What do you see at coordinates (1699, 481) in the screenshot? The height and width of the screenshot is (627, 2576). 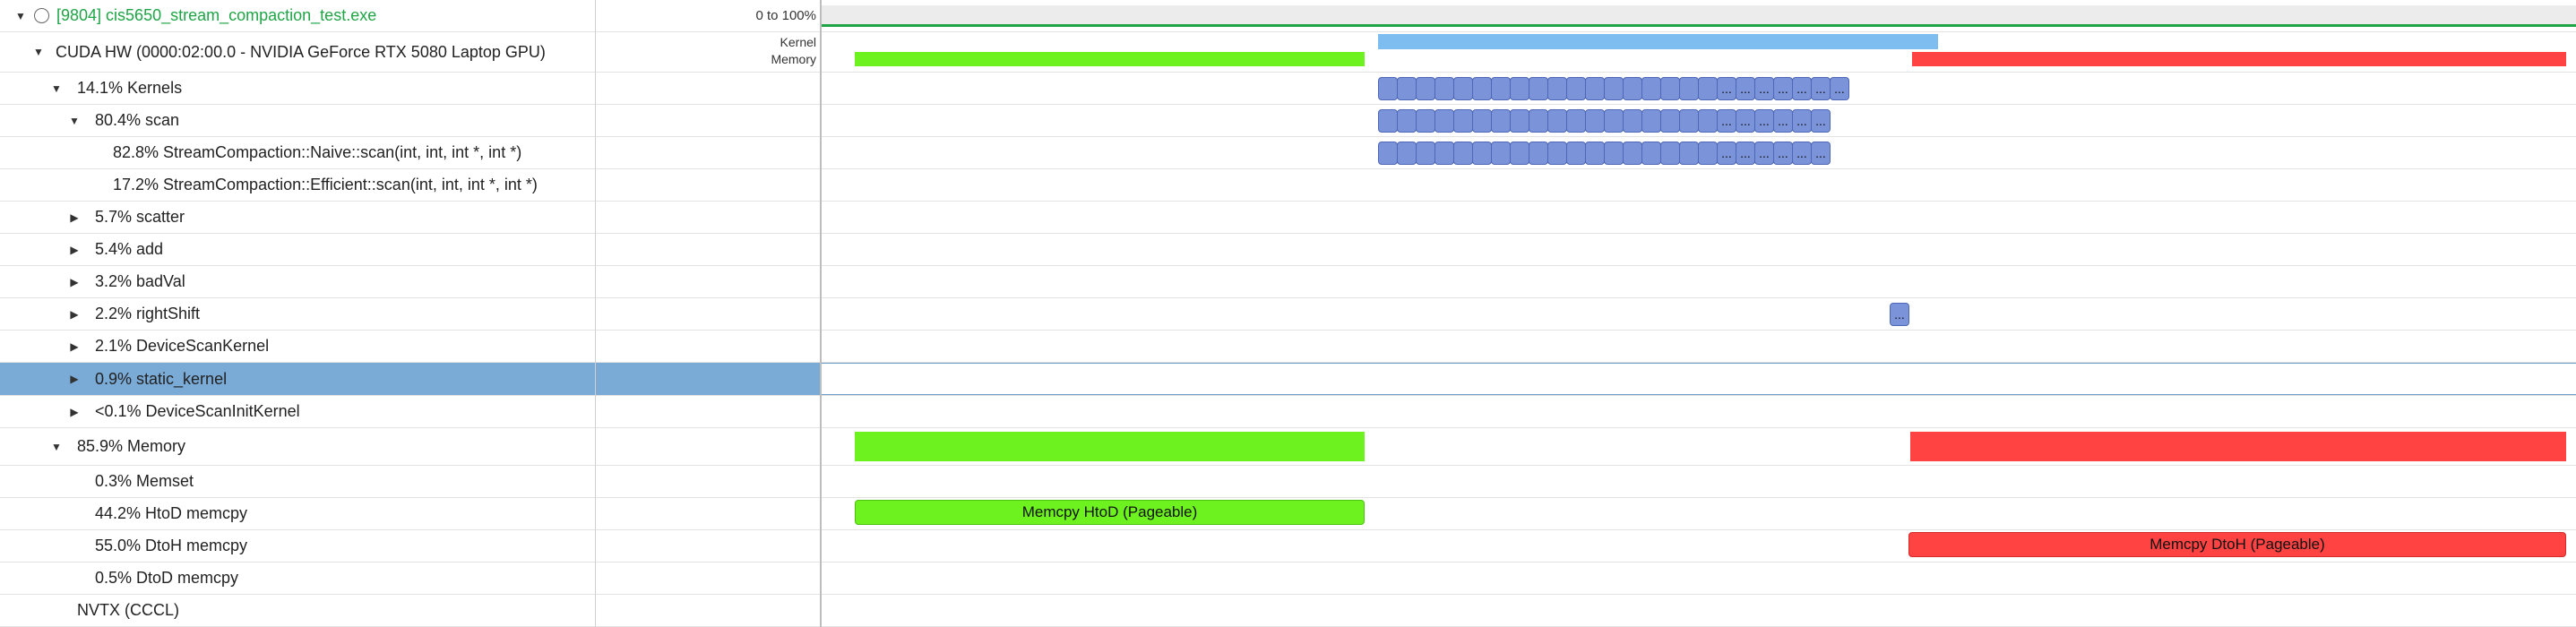 I see `memset-timeline` at bounding box center [1699, 481].